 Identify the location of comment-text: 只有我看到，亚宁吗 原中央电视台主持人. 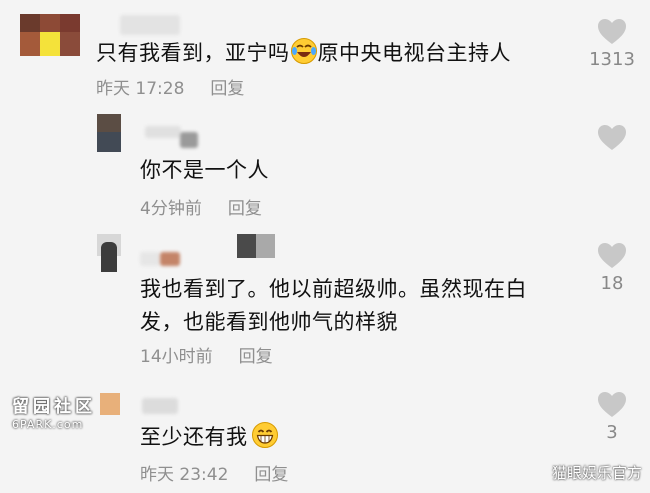
(303, 55).